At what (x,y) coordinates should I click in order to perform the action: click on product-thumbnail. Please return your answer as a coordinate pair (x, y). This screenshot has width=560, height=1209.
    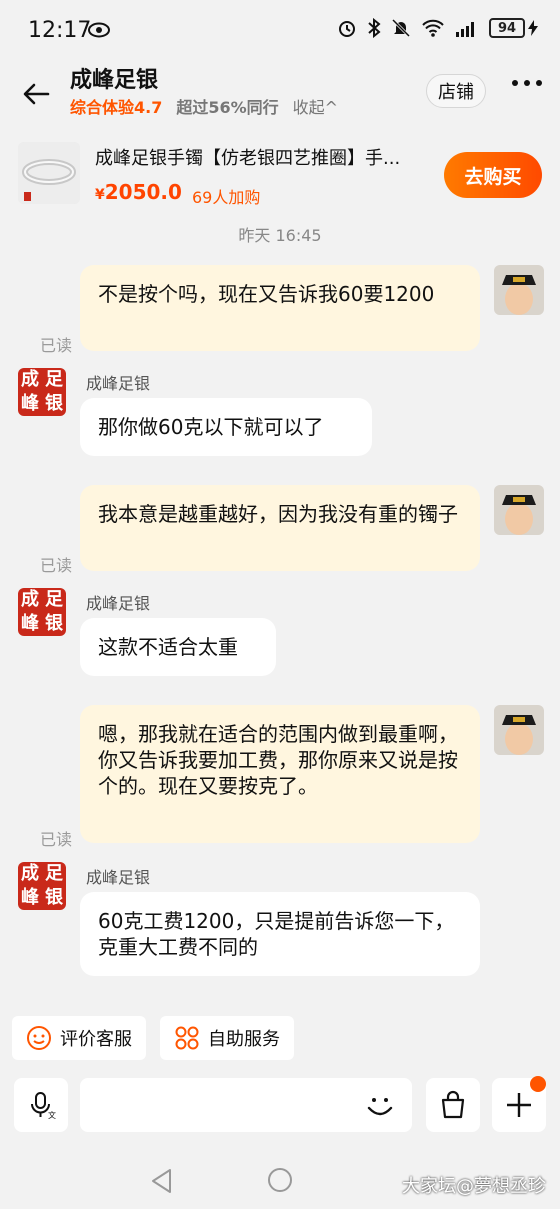
    Looking at the image, I should click on (49, 173).